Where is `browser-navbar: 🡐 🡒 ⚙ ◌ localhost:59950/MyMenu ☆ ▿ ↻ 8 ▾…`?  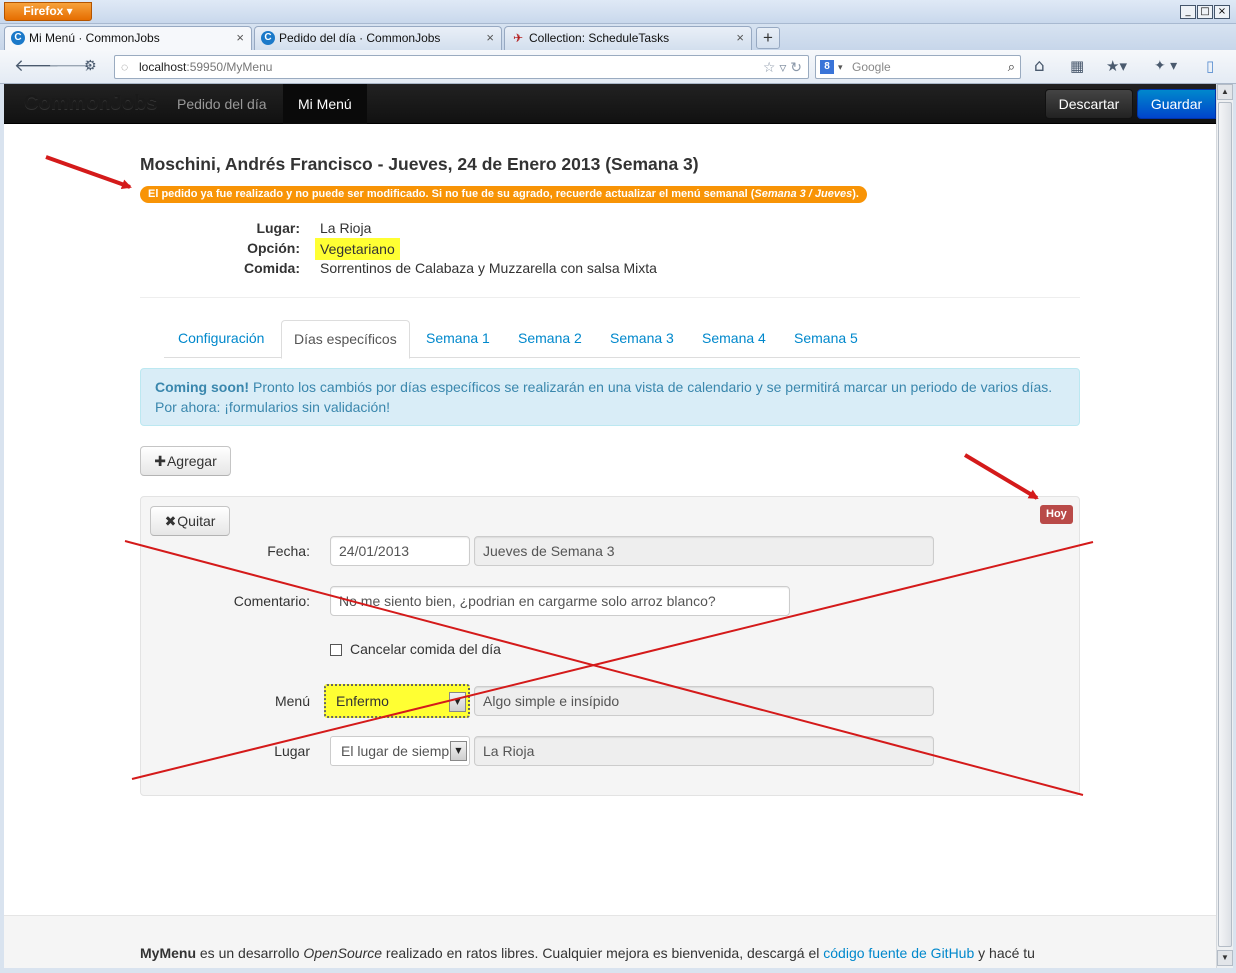
browser-navbar: 🡐 🡒 ⚙ ◌ localhost:59950/MyMenu ☆ ▿ ↻ 8 ▾… is located at coordinates (618, 67).